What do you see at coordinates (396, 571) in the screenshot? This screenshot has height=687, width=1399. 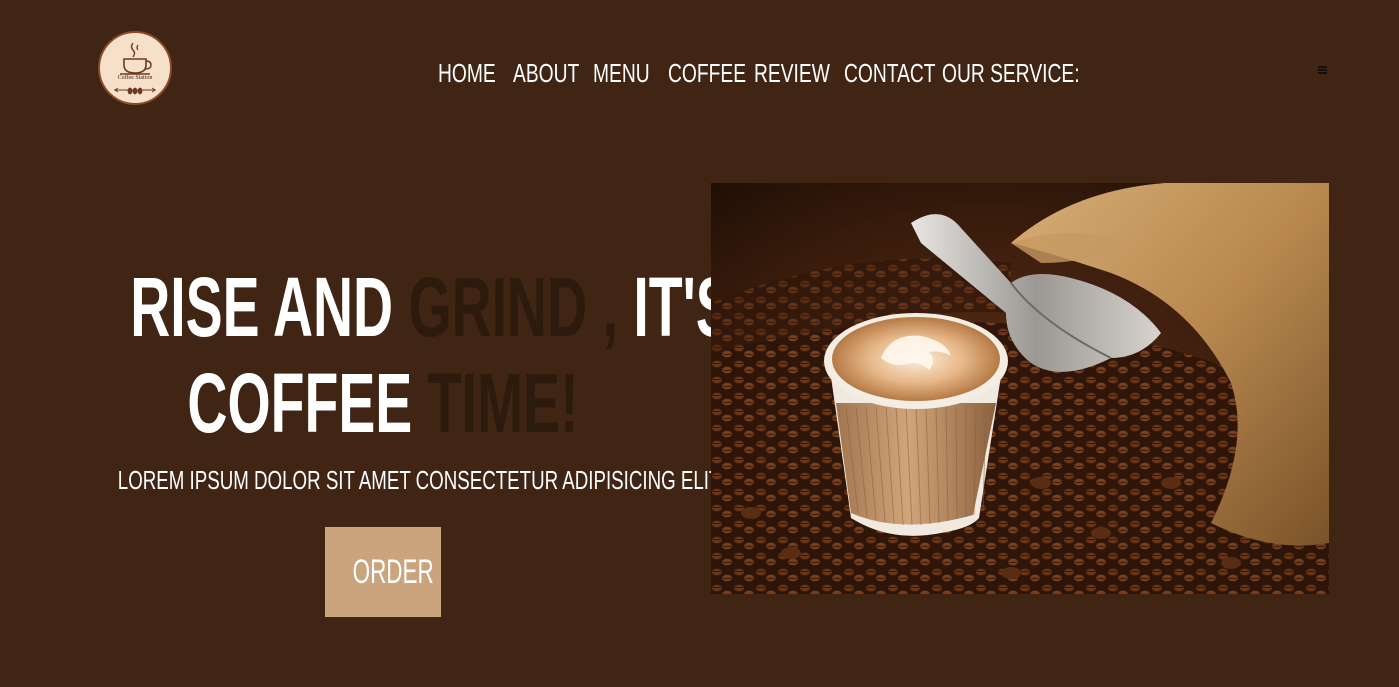 I see `order-button-label: ORDER IT` at bounding box center [396, 571].